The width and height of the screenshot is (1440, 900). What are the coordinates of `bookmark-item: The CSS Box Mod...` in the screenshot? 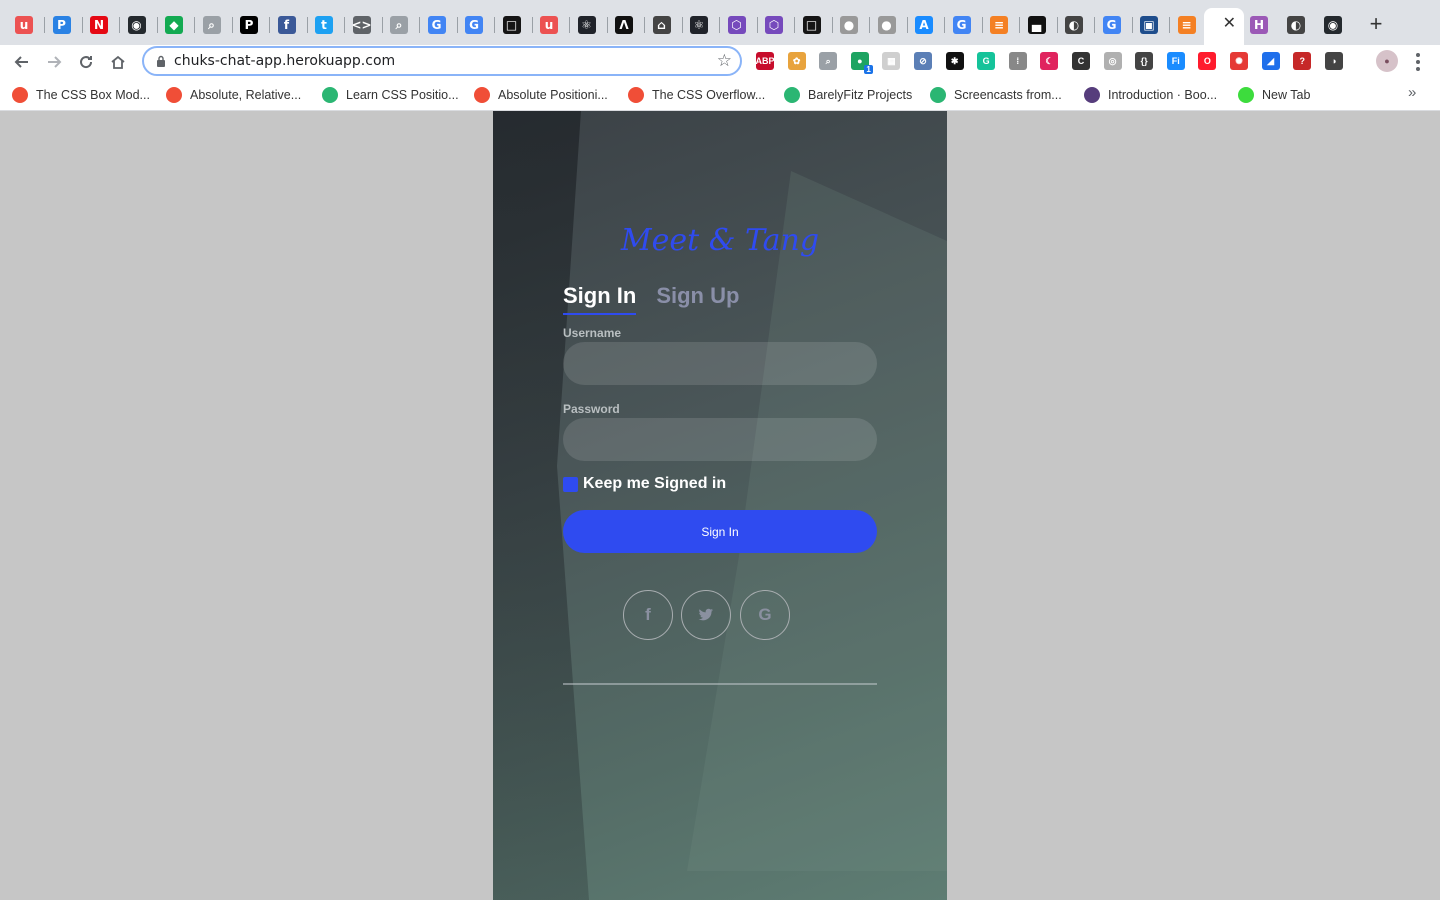 It's located at (81, 95).